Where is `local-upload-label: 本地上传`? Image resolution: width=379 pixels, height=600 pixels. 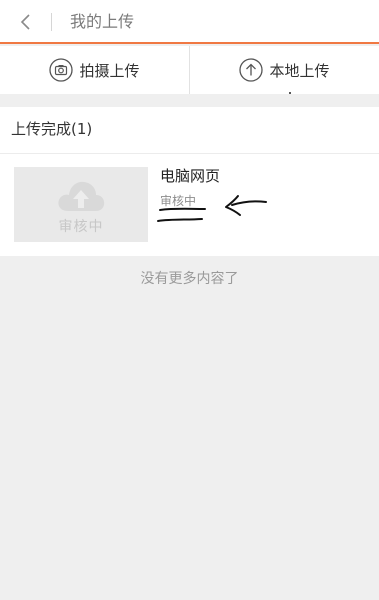 local-upload-label: 本地上传 is located at coordinates (299, 70).